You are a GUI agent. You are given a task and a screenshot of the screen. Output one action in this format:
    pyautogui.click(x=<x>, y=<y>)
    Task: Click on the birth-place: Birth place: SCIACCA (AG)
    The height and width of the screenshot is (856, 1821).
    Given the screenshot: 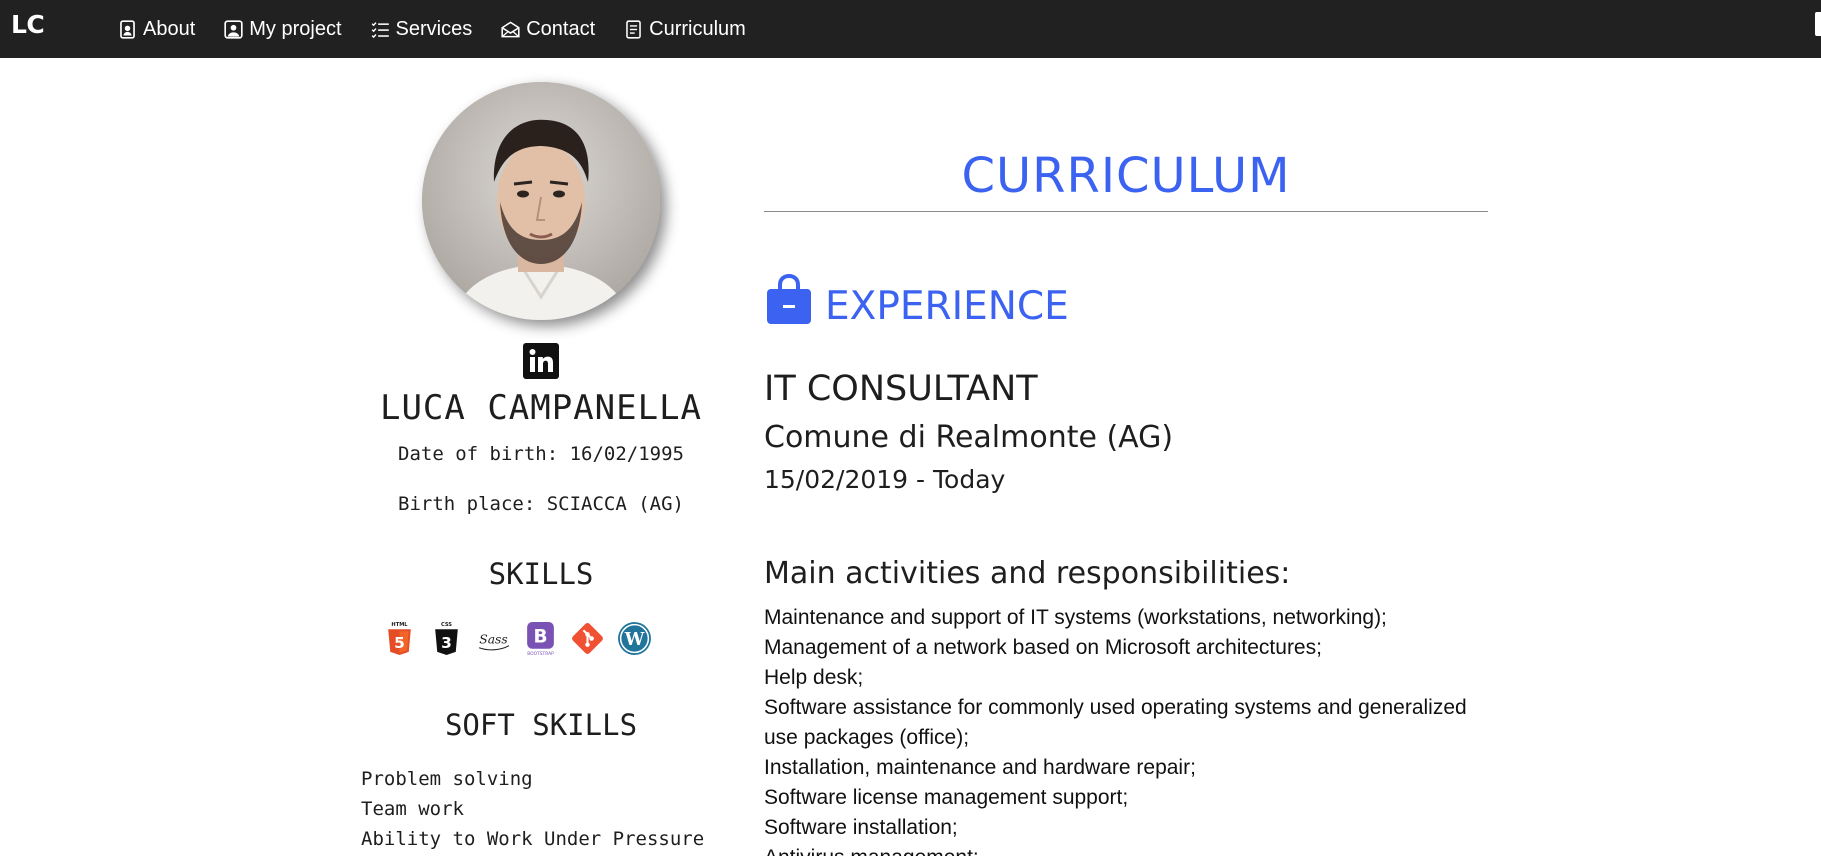 What is the action you would take?
    pyautogui.click(x=541, y=504)
    